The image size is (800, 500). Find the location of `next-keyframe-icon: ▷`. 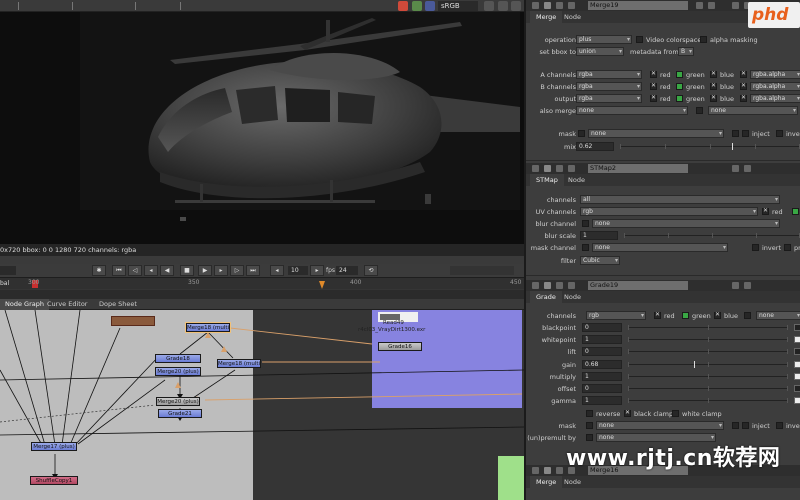

next-keyframe-icon: ▷ is located at coordinates (237, 270).